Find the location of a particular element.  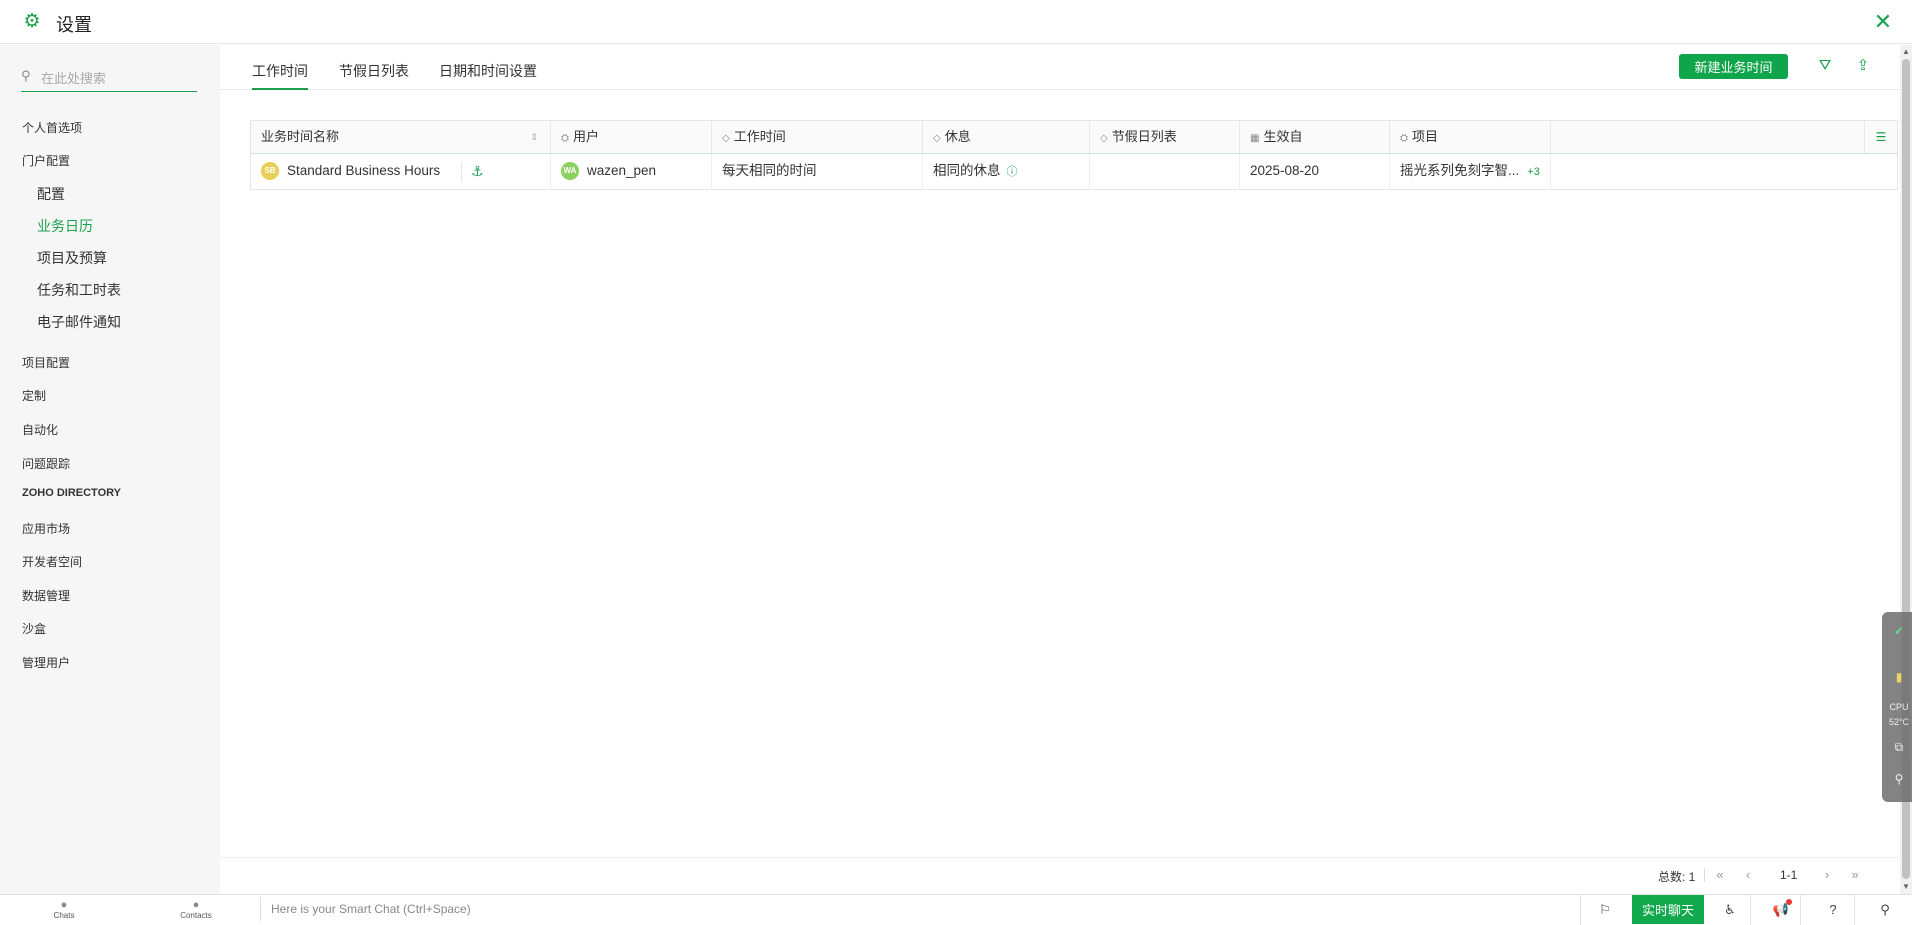

business-hours-table: 业务时间名称 ⇕ ⛭ 用户 ◇ 工作时间 ◇ 休息 ◇ 节假日列表 ▦ 生效自 ⛭ 项目 ☰ is located at coordinates (1074, 155).